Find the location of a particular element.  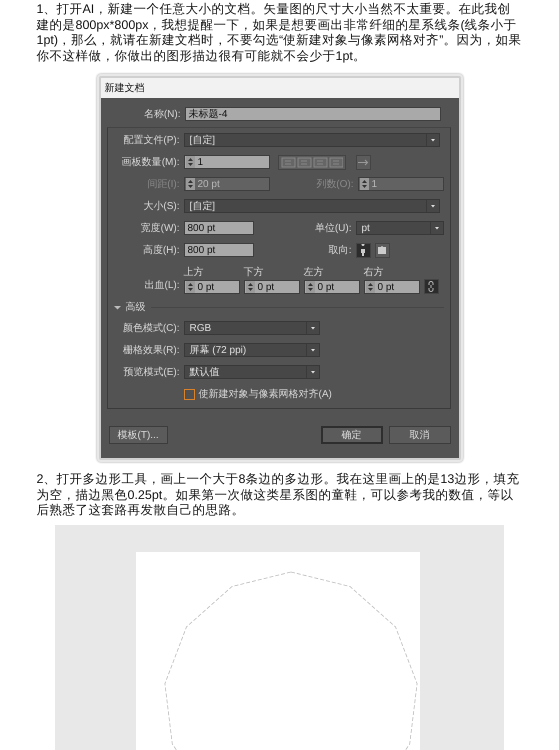

right-arrow-icon is located at coordinates (363, 162).